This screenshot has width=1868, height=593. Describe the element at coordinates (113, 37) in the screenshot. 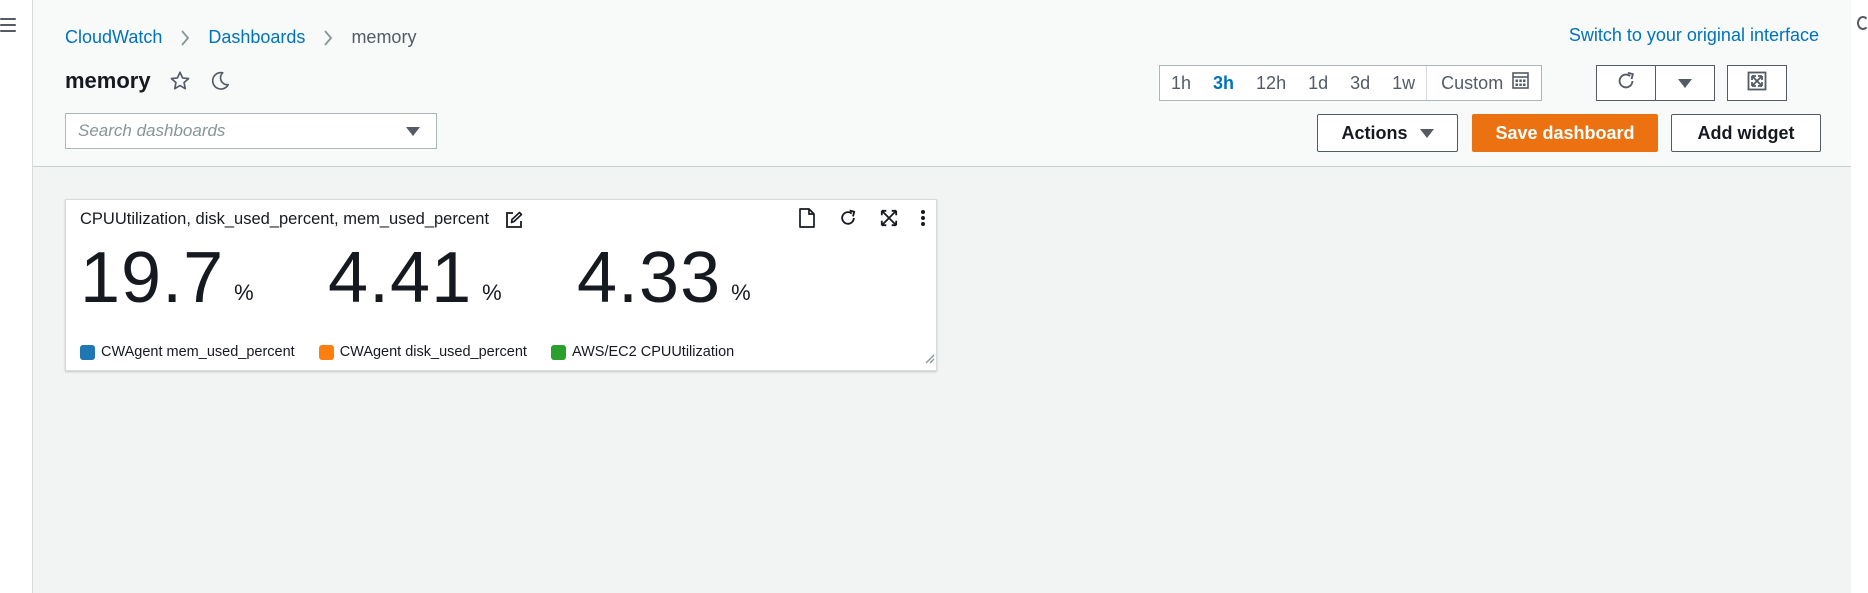

I see `breadcrumb-cloudwatch: CloudWatch` at that location.